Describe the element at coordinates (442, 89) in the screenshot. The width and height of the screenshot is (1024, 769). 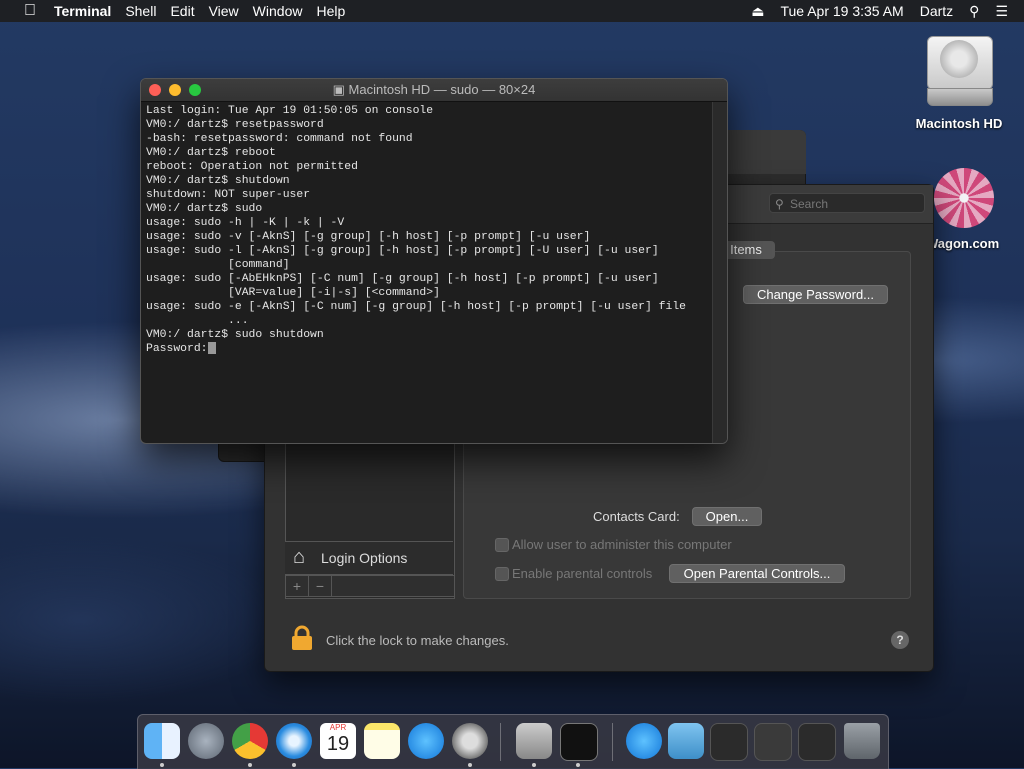
I see `terminal-title: Macintosh HD — sudo — 80×24` at that location.